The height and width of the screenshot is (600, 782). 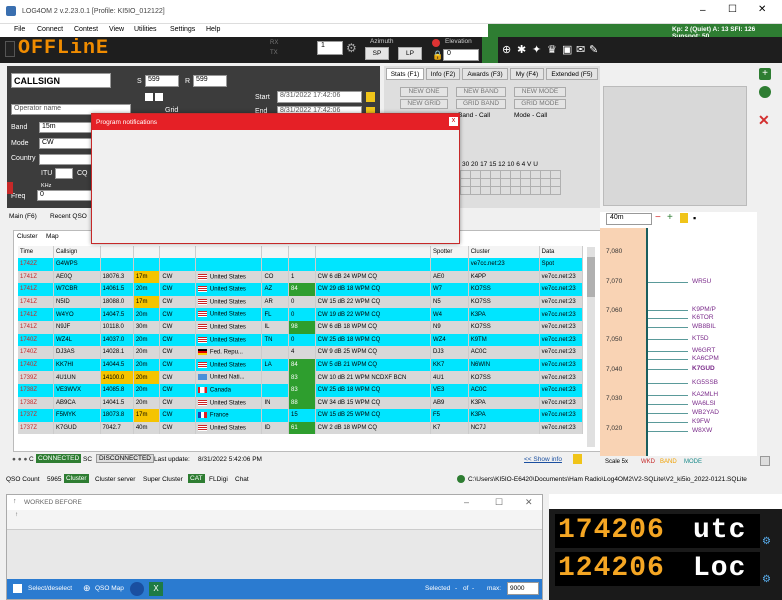 What do you see at coordinates (461, 55) in the screenshot?
I see `elevation-input: 0` at bounding box center [461, 55].